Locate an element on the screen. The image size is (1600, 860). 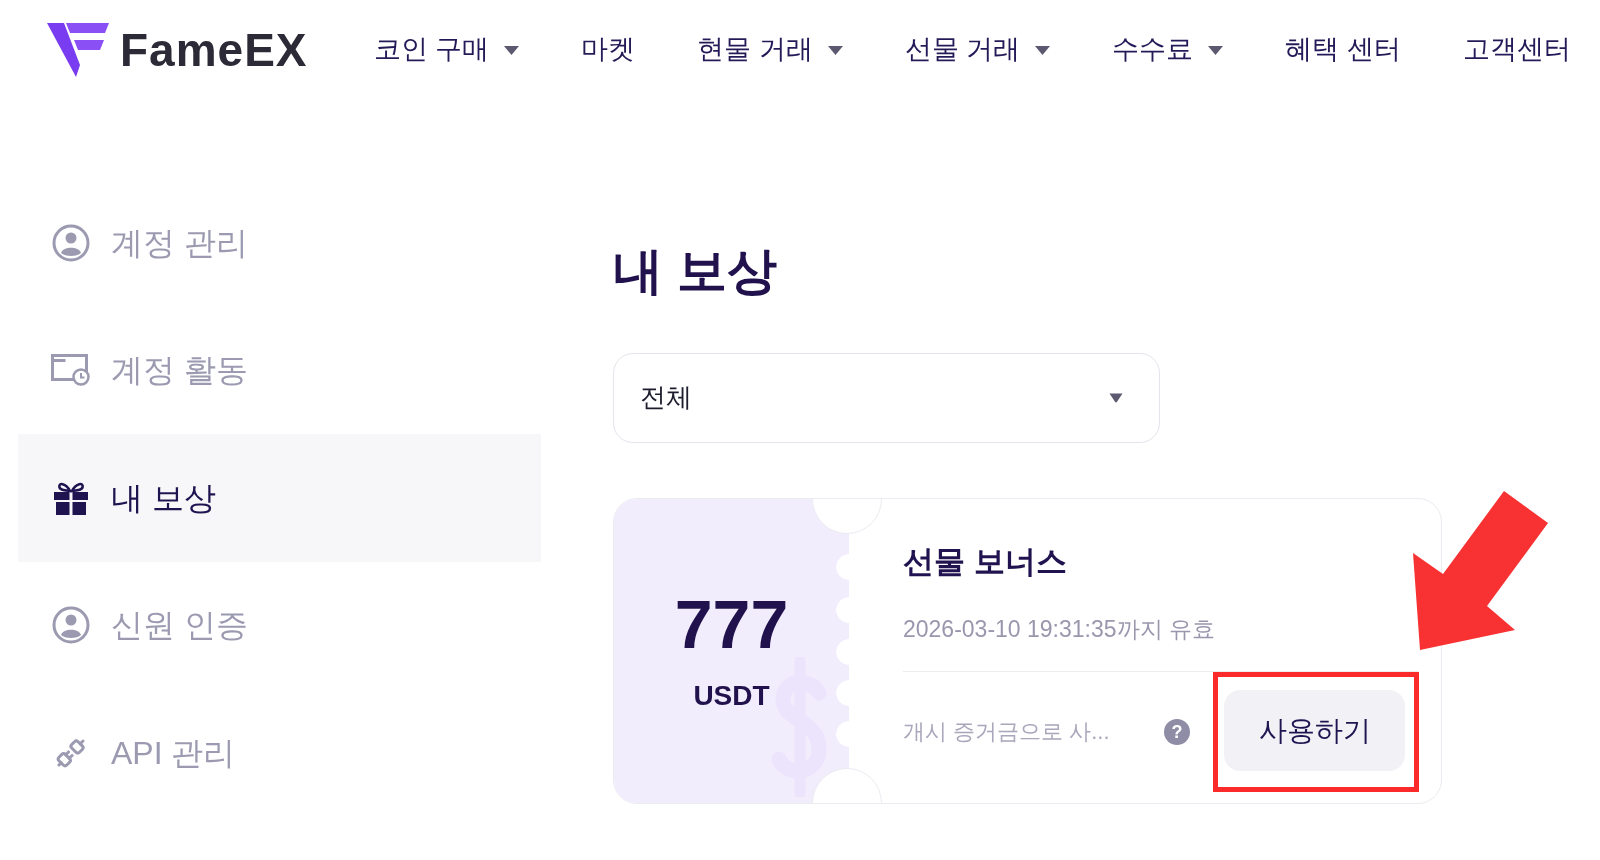
nav-menu-item: 수수료 is located at coordinates (1168, 50).